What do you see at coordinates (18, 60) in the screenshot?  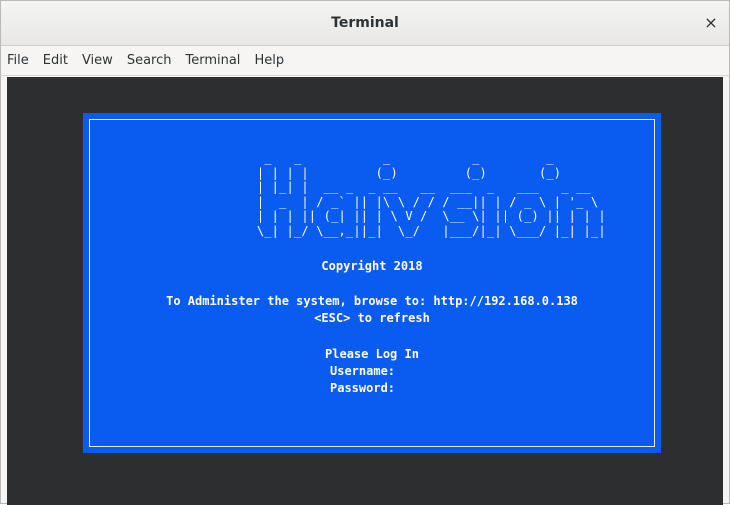 I see `menu-file: File` at bounding box center [18, 60].